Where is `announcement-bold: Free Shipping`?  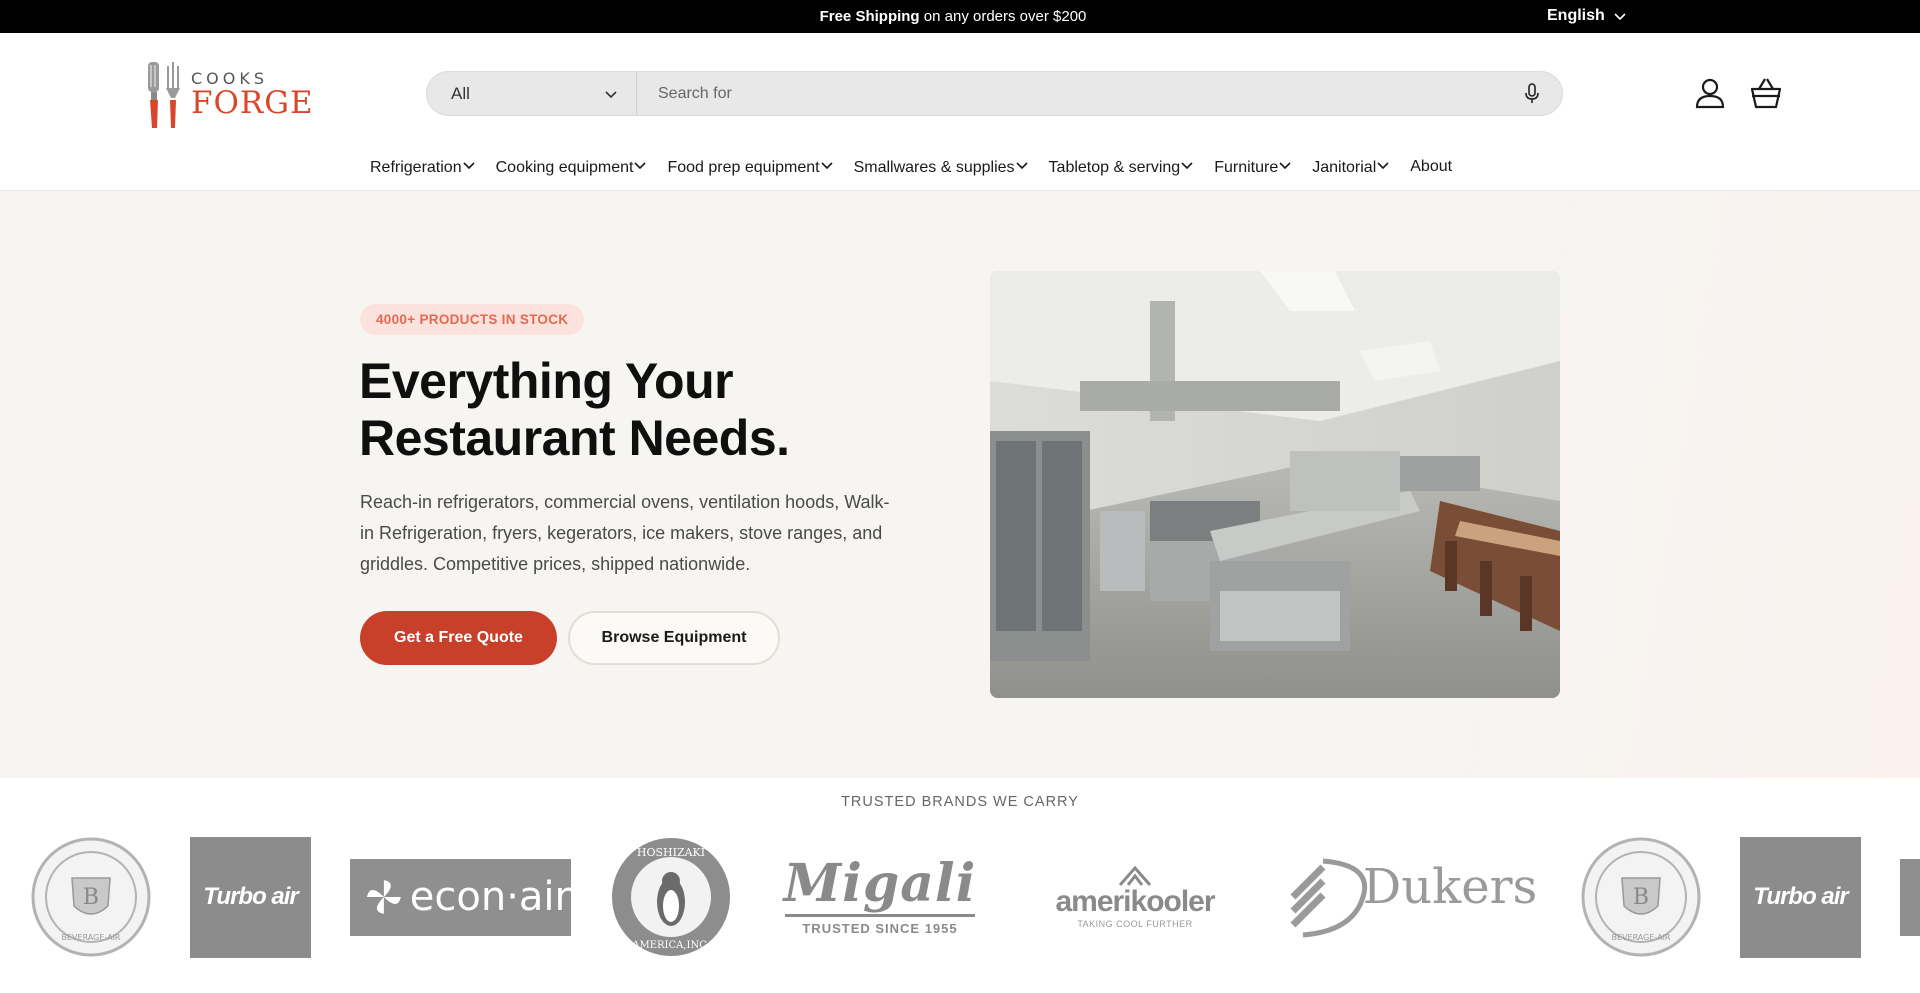 announcement-bold: Free Shipping is located at coordinates (869, 16).